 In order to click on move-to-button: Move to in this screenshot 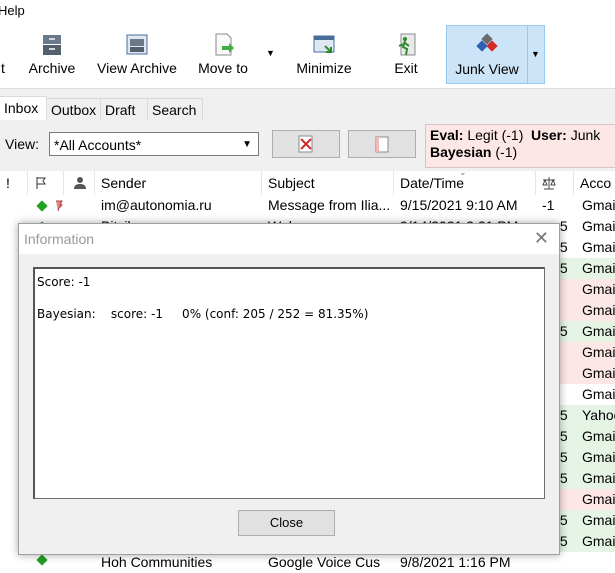, I will do `click(223, 55)`.